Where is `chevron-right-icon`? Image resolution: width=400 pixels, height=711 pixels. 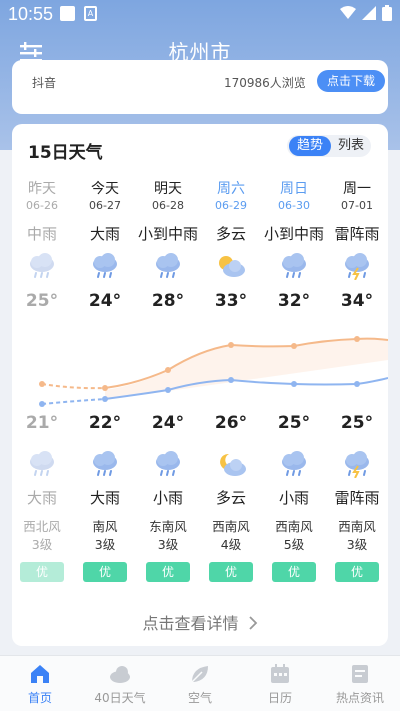 chevron-right-icon is located at coordinates (252, 623).